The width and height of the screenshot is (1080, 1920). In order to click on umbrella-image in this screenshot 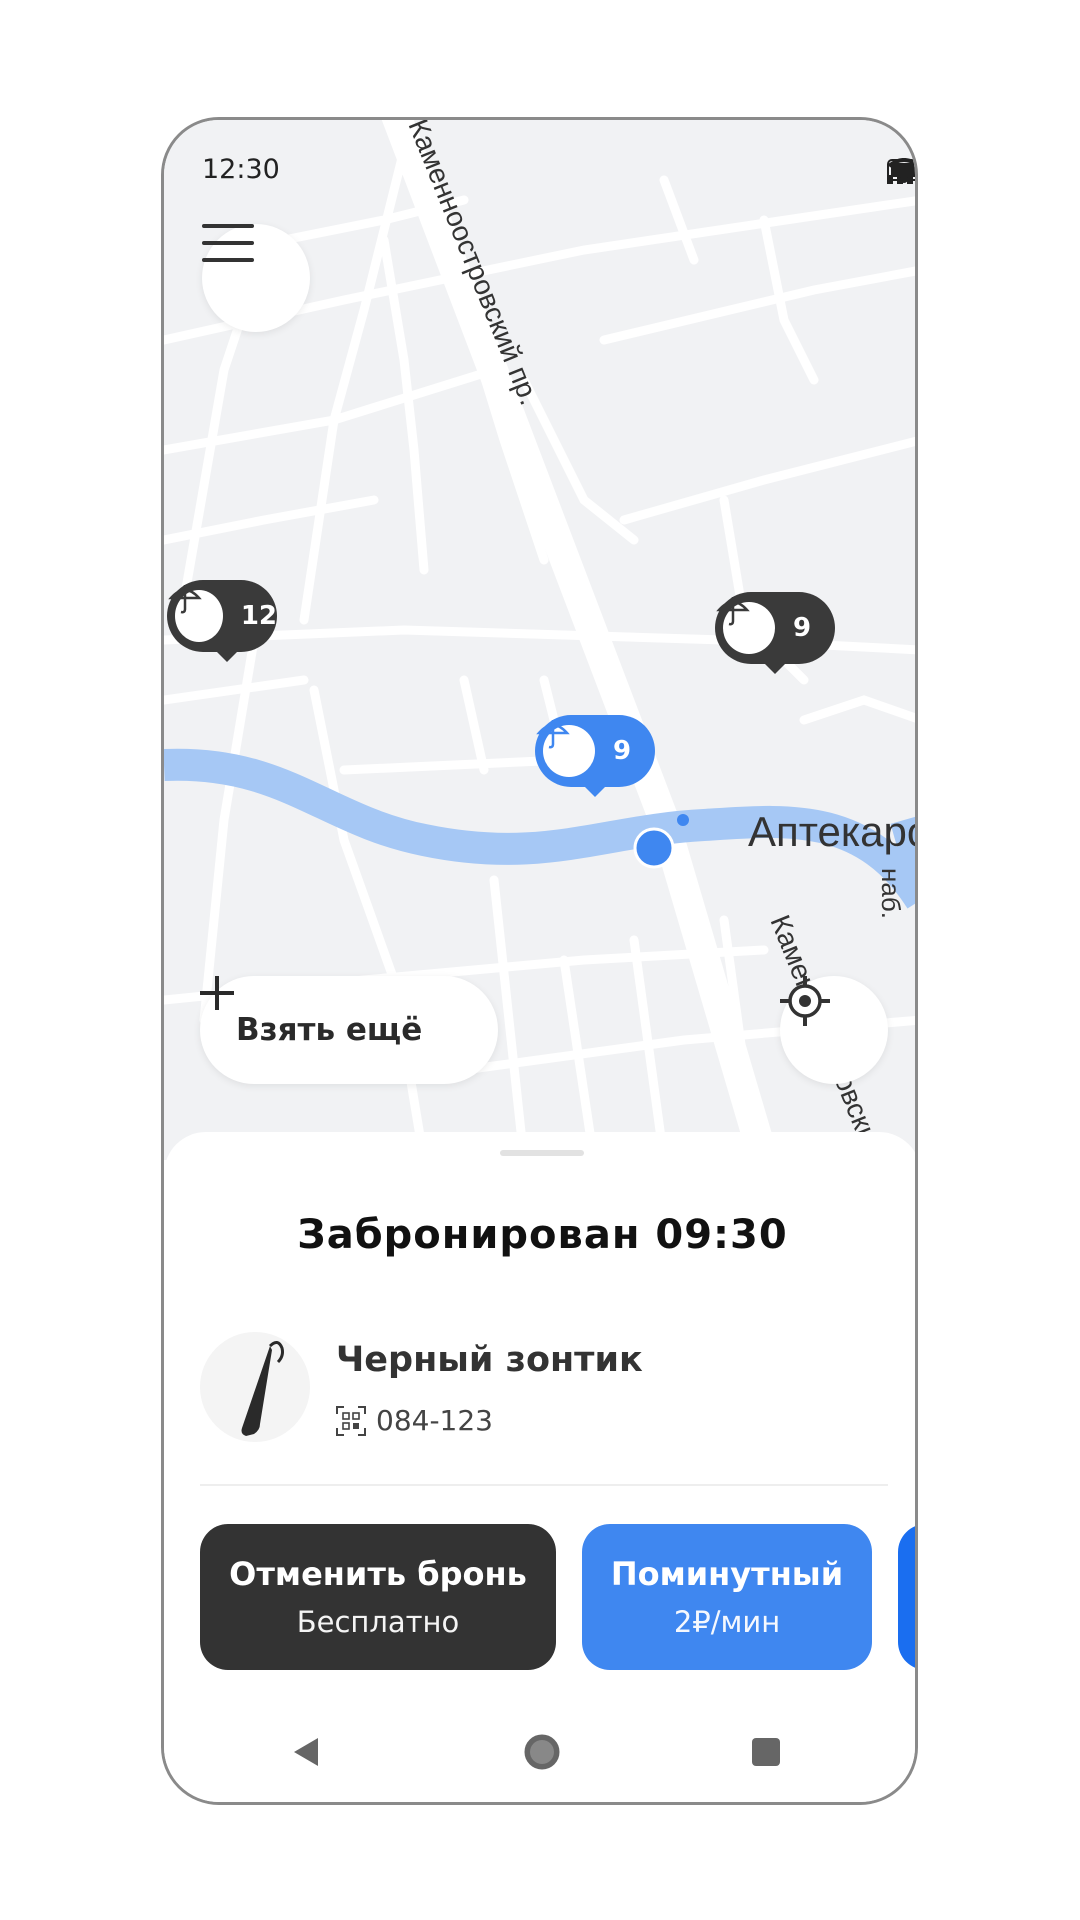, I will do `click(255, 1387)`.